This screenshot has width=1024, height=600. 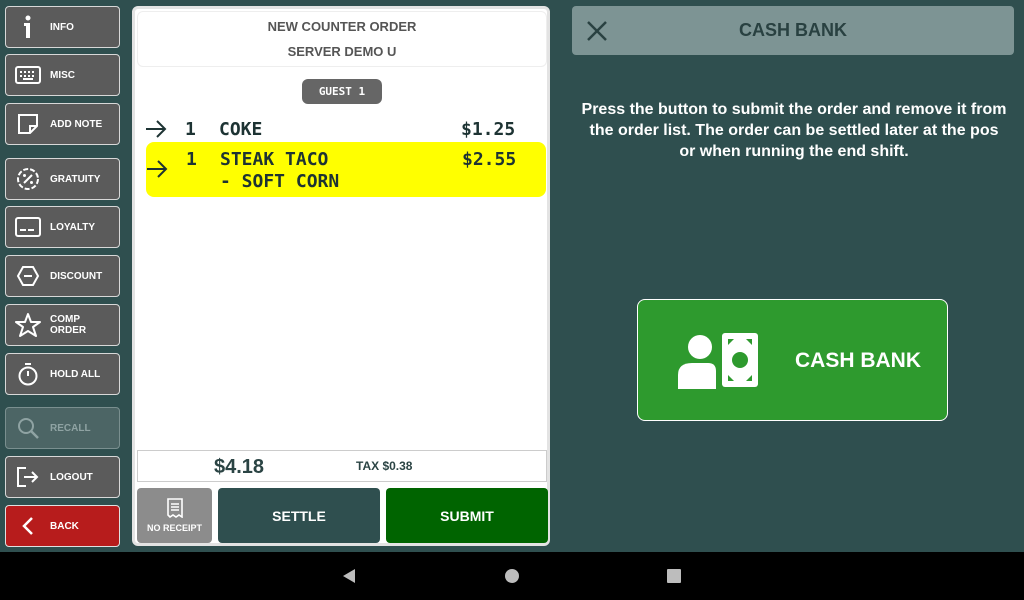 What do you see at coordinates (239, 467) in the screenshot?
I see `order-total: $4.18` at bounding box center [239, 467].